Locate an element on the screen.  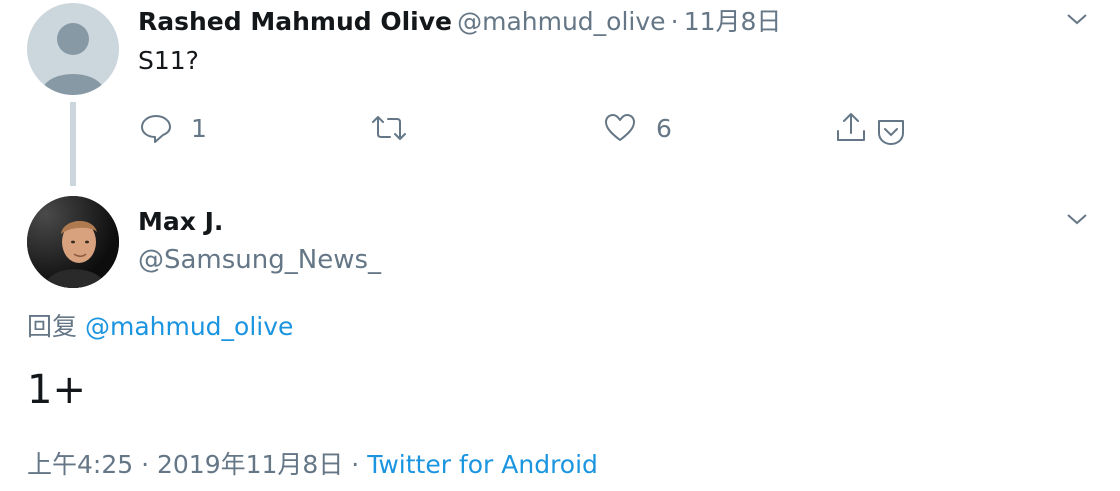
reply-count: 1 is located at coordinates (199, 128).